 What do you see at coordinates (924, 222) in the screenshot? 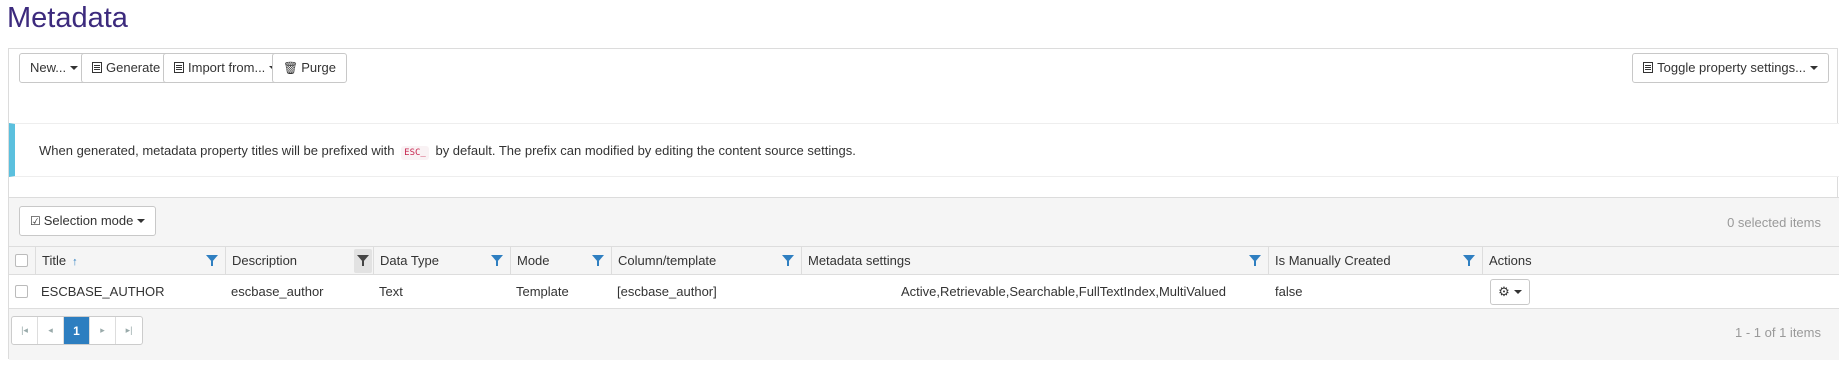
I see `grid-toolbar: ☑ Selection mode 0 selected items` at bounding box center [924, 222].